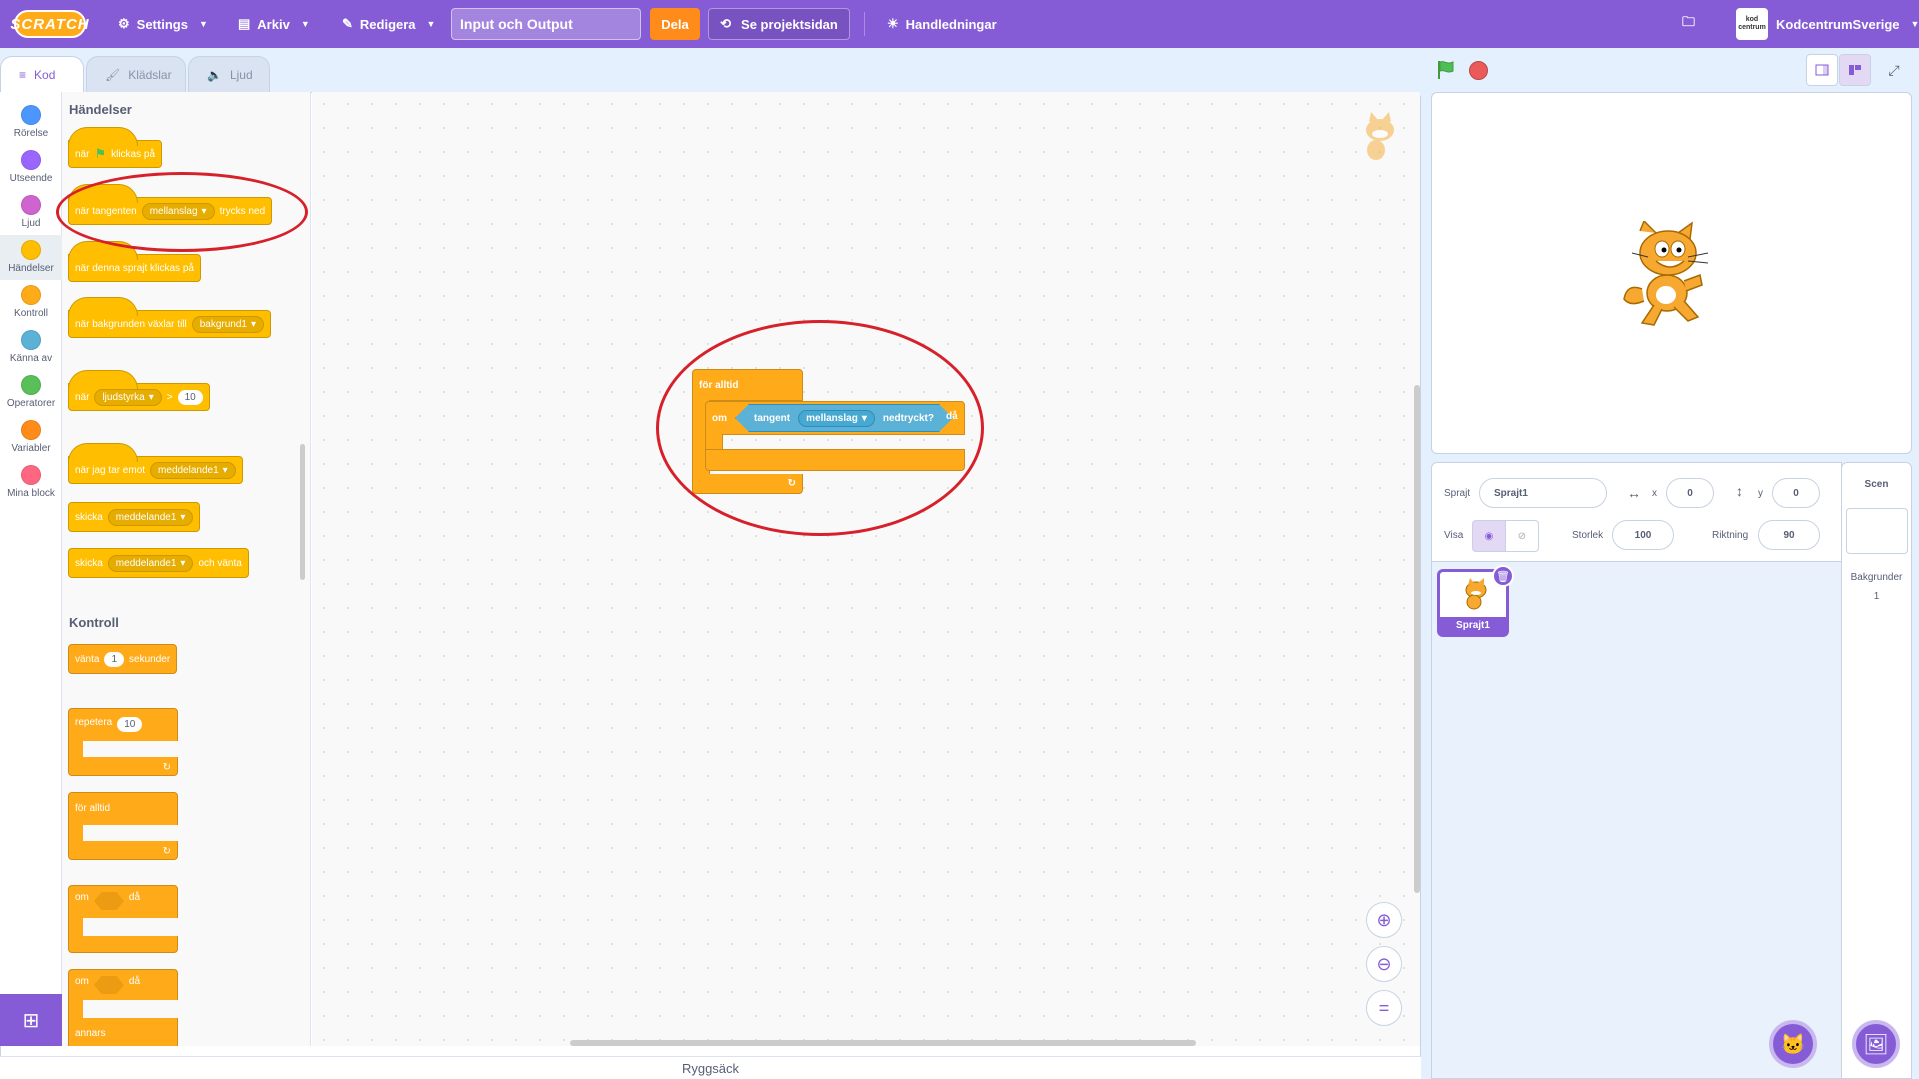 This screenshot has width=1919, height=1079. I want to click on category-control: Kontroll, so click(31, 302).